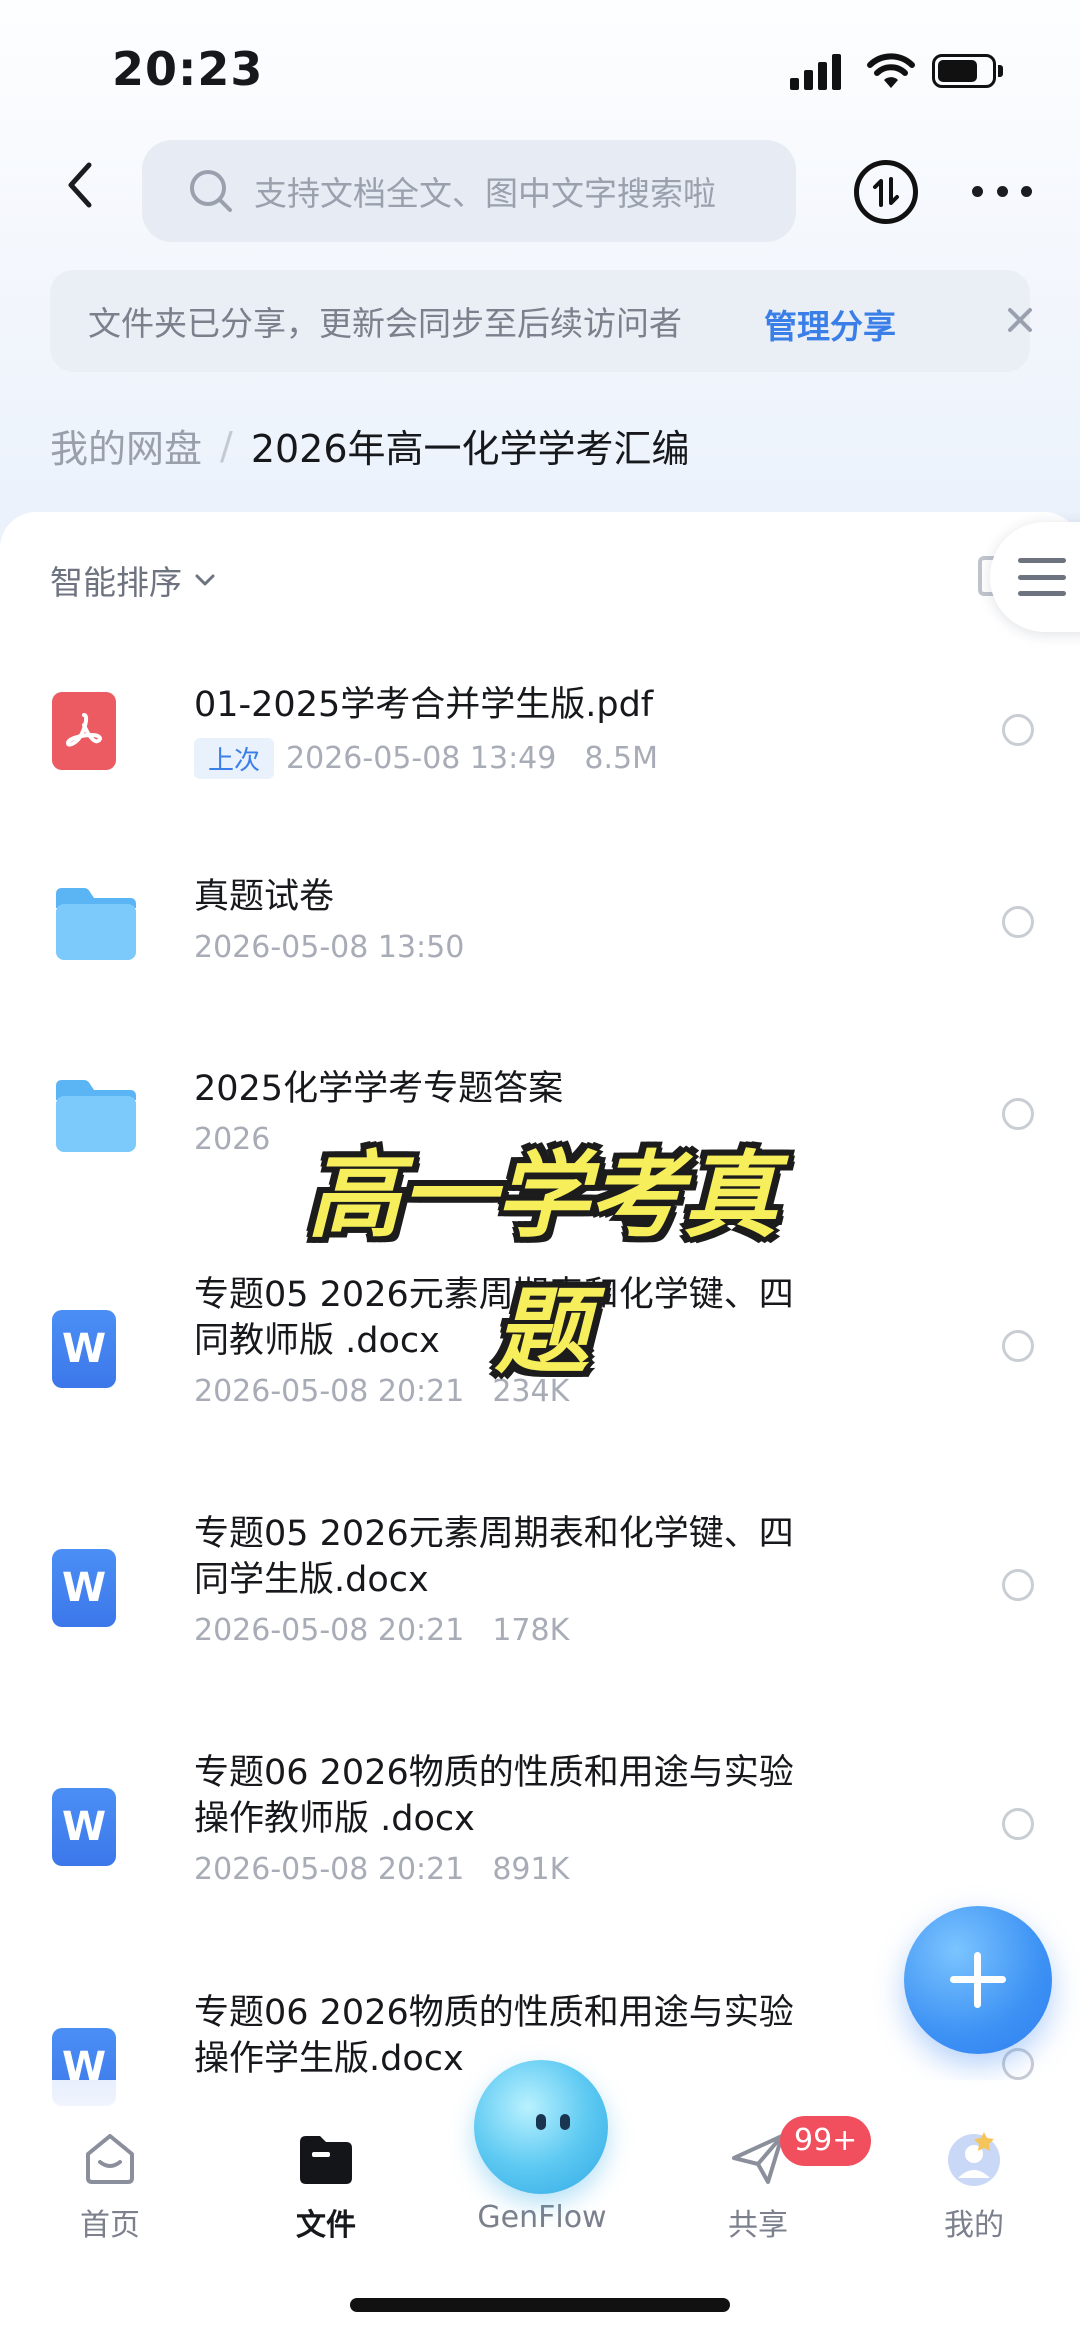 This screenshot has width=1080, height=2337. I want to click on wifi-icon, so click(891, 70).